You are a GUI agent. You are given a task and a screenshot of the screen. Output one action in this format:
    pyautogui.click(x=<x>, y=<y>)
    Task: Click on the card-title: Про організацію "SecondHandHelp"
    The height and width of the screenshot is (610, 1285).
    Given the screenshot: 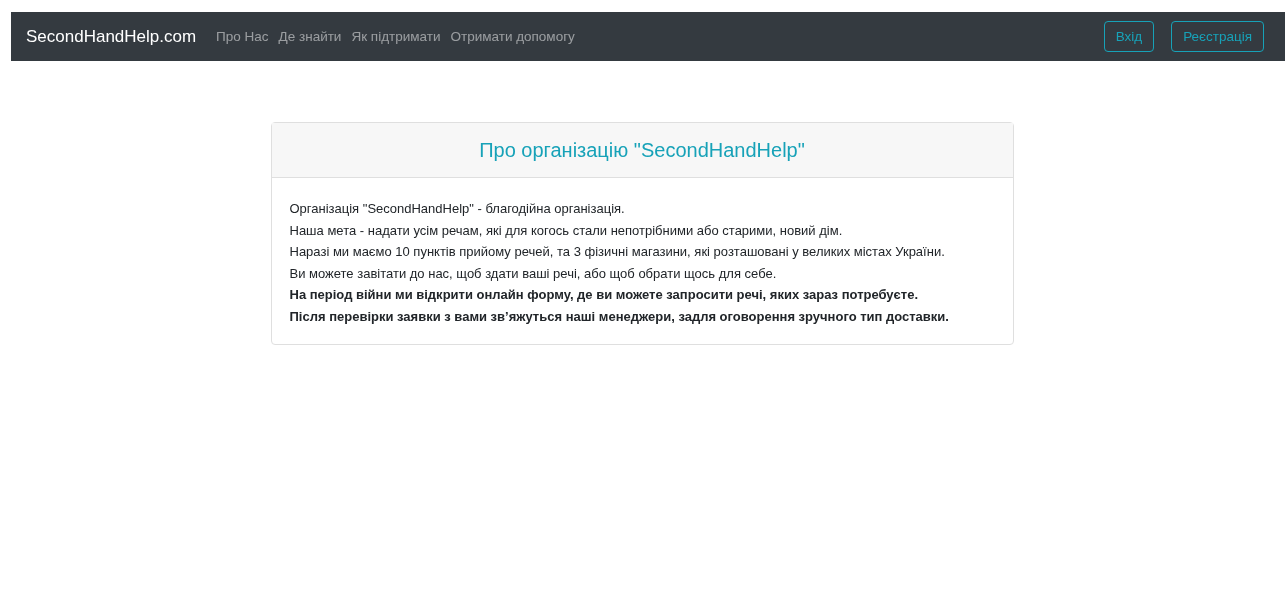 What is the action you would take?
    pyautogui.click(x=642, y=150)
    